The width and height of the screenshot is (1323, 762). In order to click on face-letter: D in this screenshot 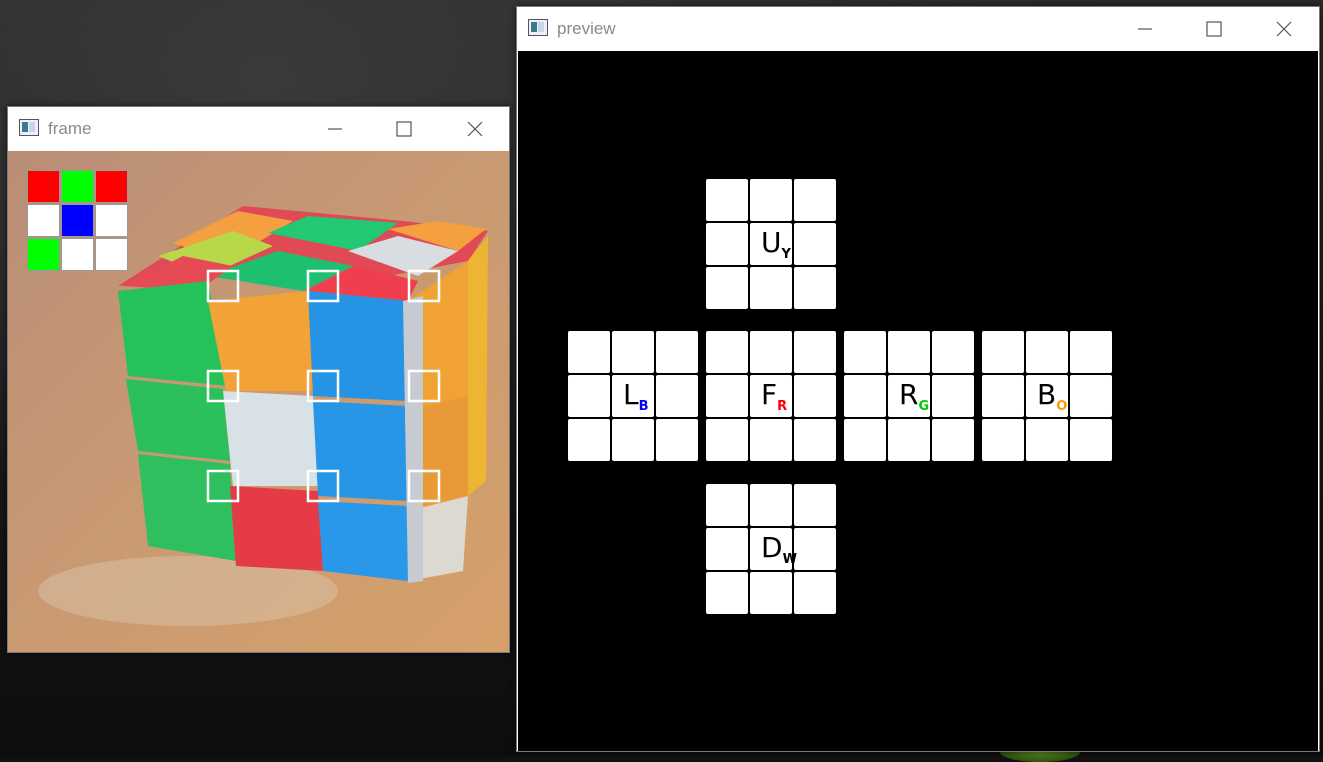, I will do `click(772, 547)`.